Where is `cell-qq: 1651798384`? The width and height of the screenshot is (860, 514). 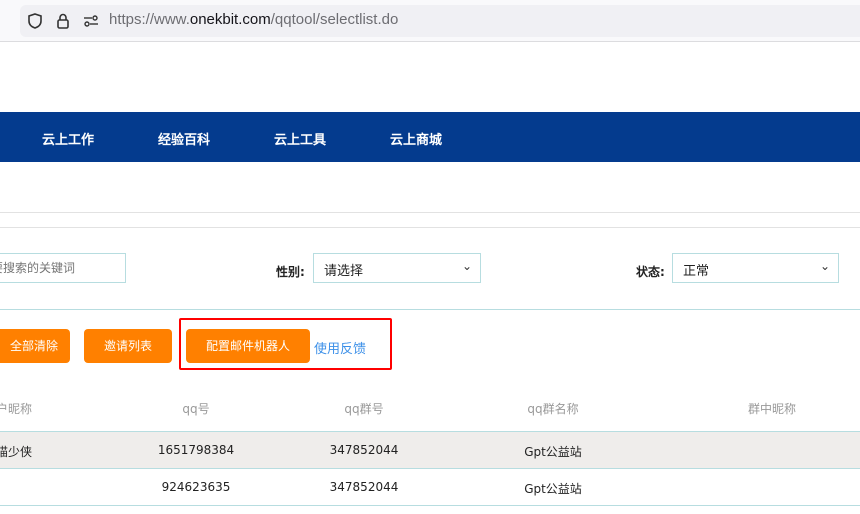 cell-qq: 1651798384 is located at coordinates (196, 450).